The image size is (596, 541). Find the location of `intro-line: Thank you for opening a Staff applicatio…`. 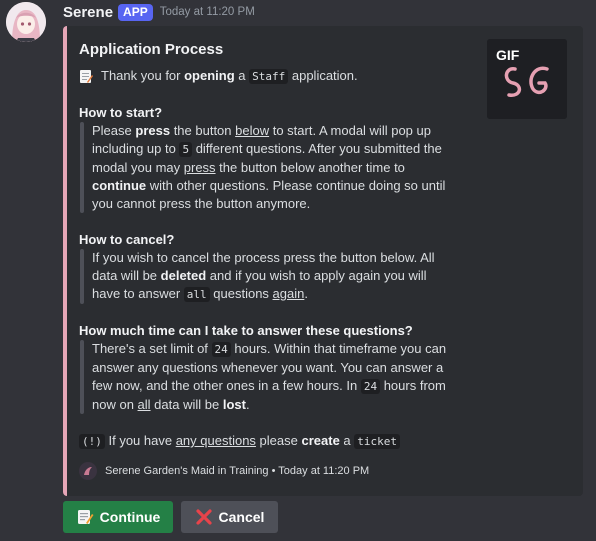

intro-line: Thank you for opening a Staff applicatio… is located at coordinates (274, 76).